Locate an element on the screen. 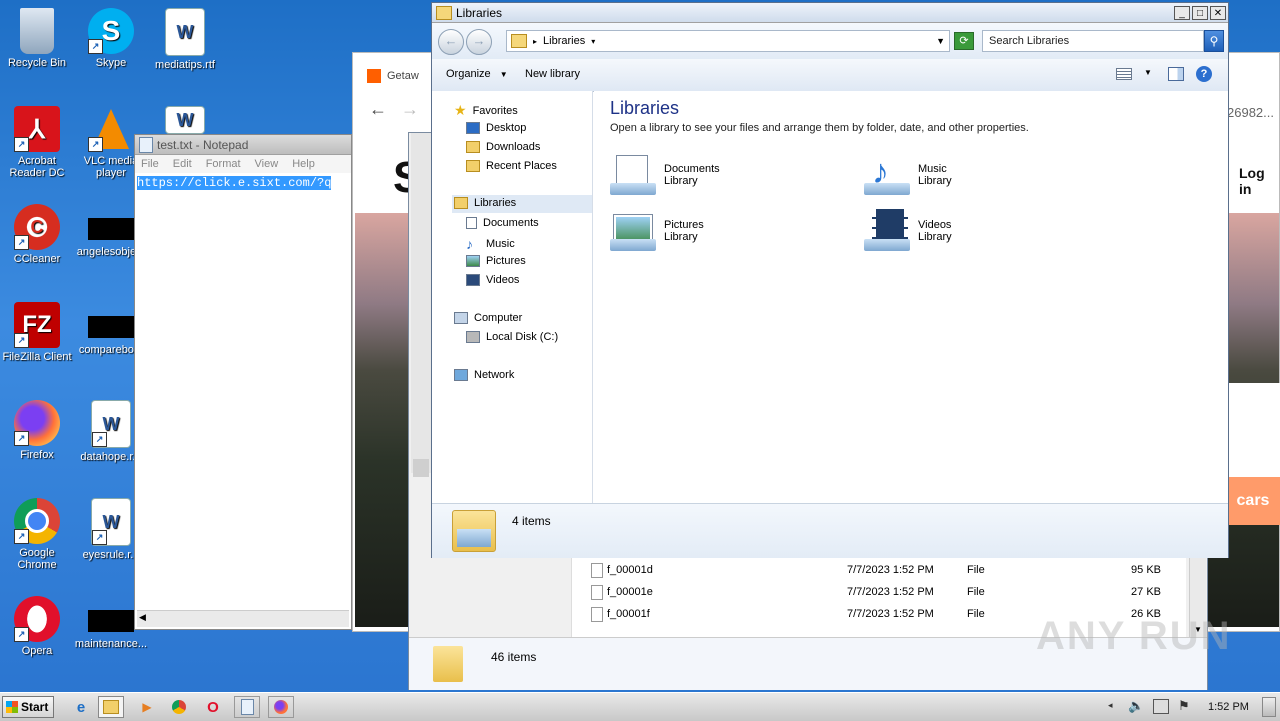  tray-volume-icon: 🔈 is located at coordinates (1136, 706).